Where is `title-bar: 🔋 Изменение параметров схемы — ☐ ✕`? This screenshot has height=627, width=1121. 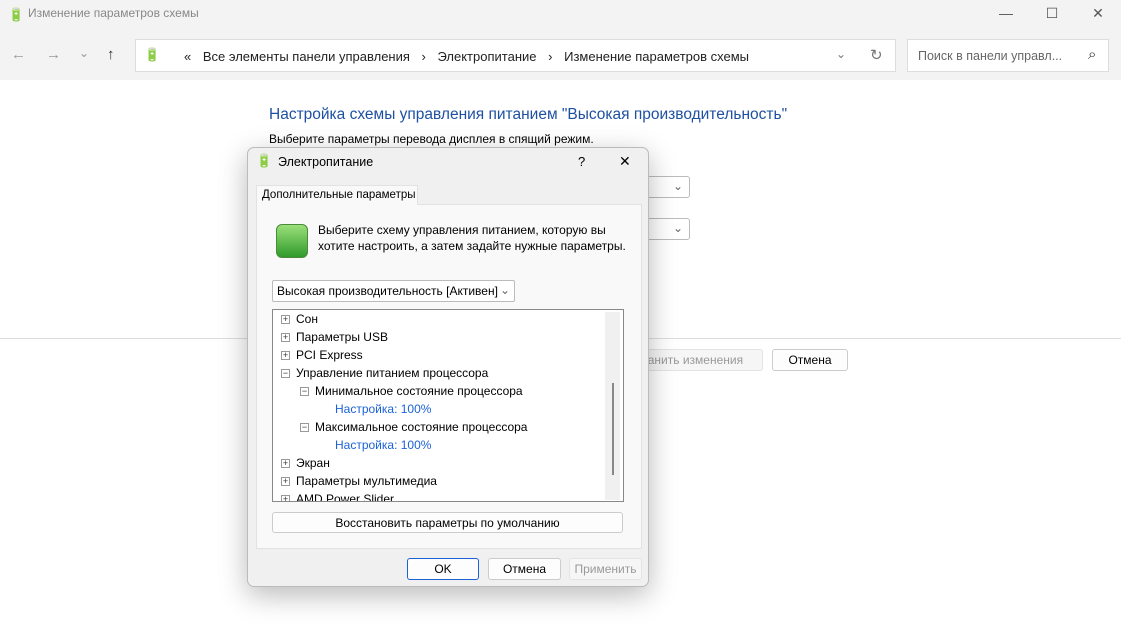 title-bar: 🔋 Изменение параметров схемы — ☐ ✕ is located at coordinates (560, 16).